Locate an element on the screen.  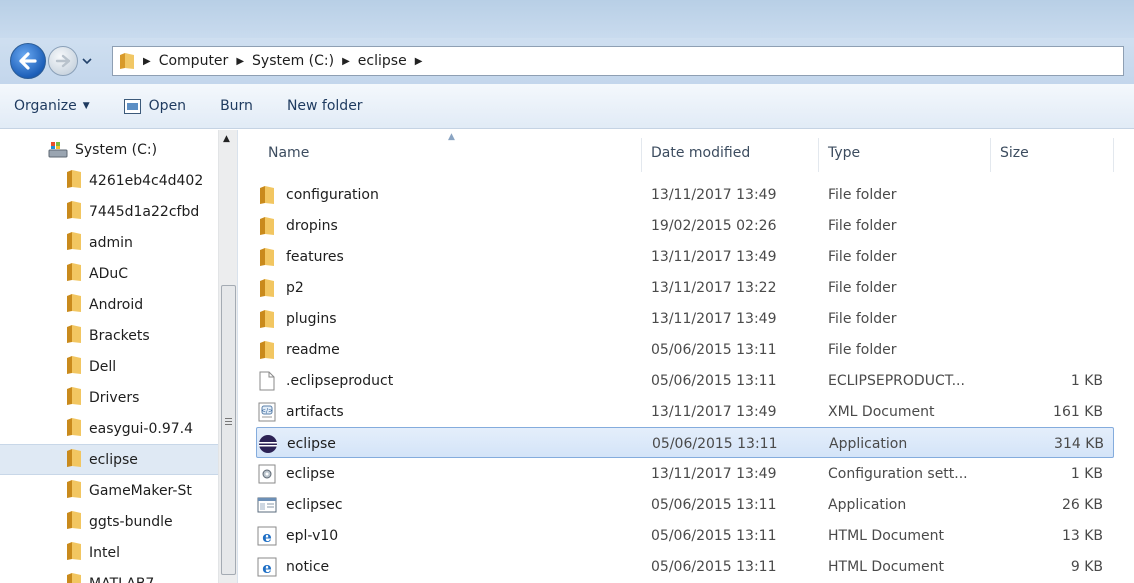
file-row: e notice 05/06/2015 13:11 HTML Document 9 KB is located at coordinates (685, 566).